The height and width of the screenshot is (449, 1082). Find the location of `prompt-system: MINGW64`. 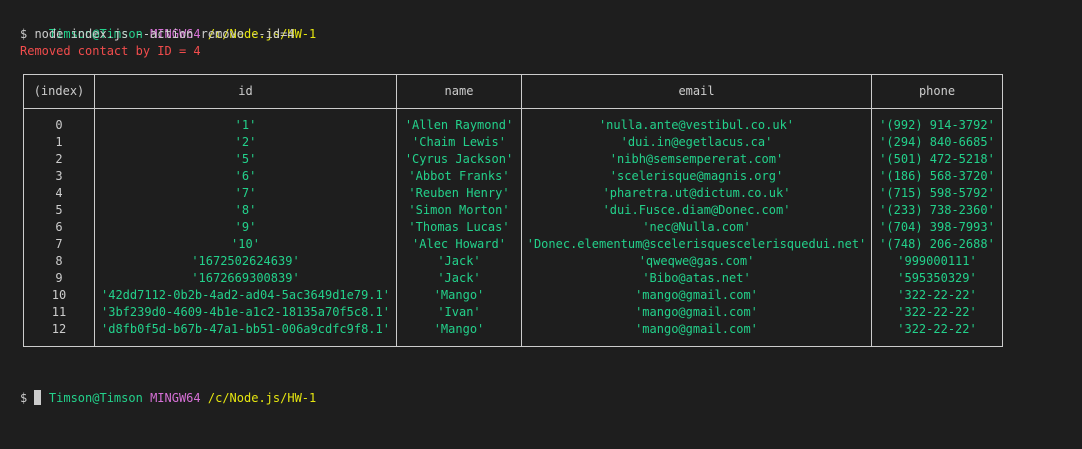

prompt-system: MINGW64 is located at coordinates (175, 398).